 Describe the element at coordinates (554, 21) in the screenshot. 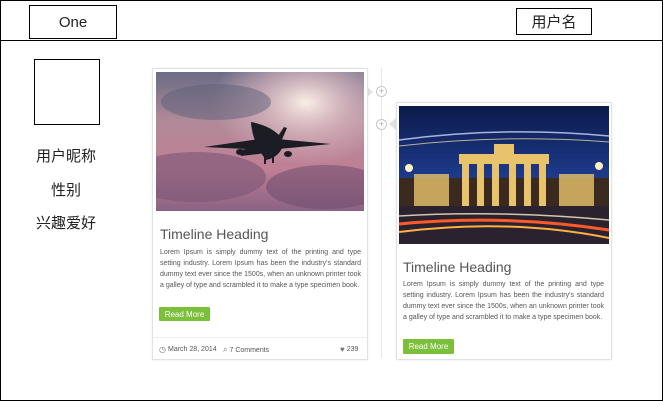

I see `username-link: 用户名` at that location.